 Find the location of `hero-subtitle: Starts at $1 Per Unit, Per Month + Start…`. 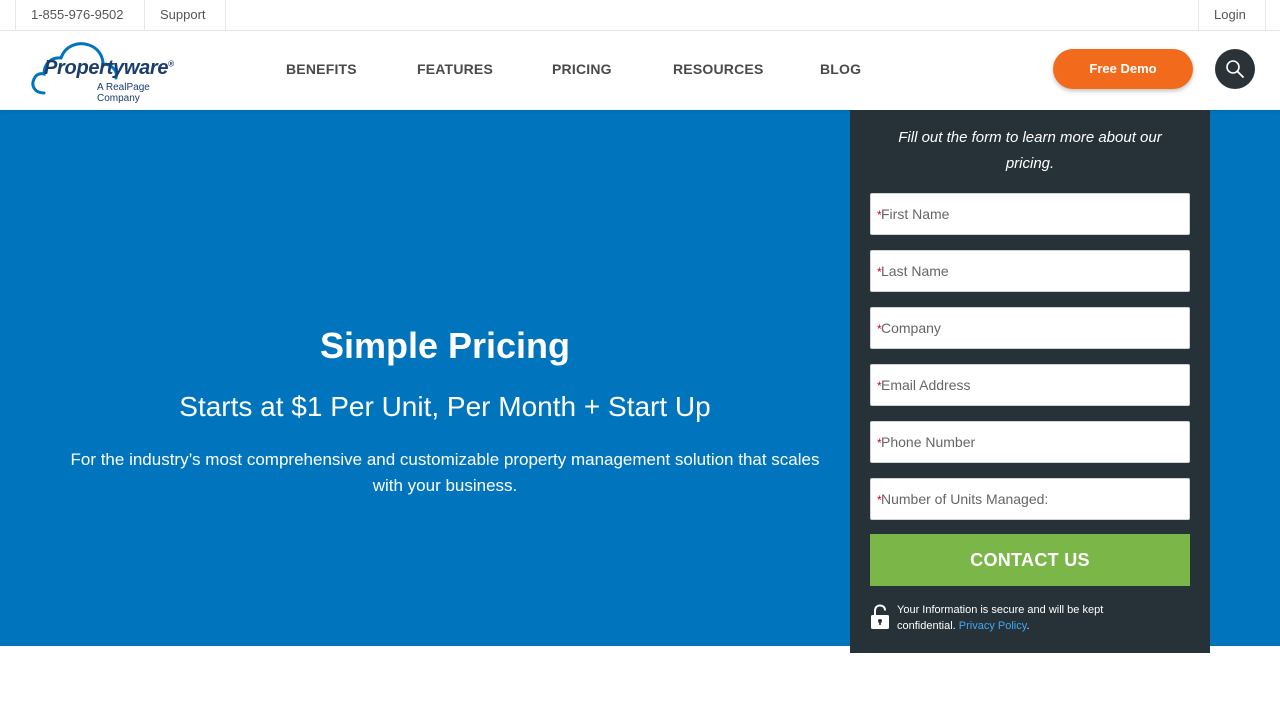

hero-subtitle: Starts at $1 Per Unit, Per Month + Start… is located at coordinates (445, 406).